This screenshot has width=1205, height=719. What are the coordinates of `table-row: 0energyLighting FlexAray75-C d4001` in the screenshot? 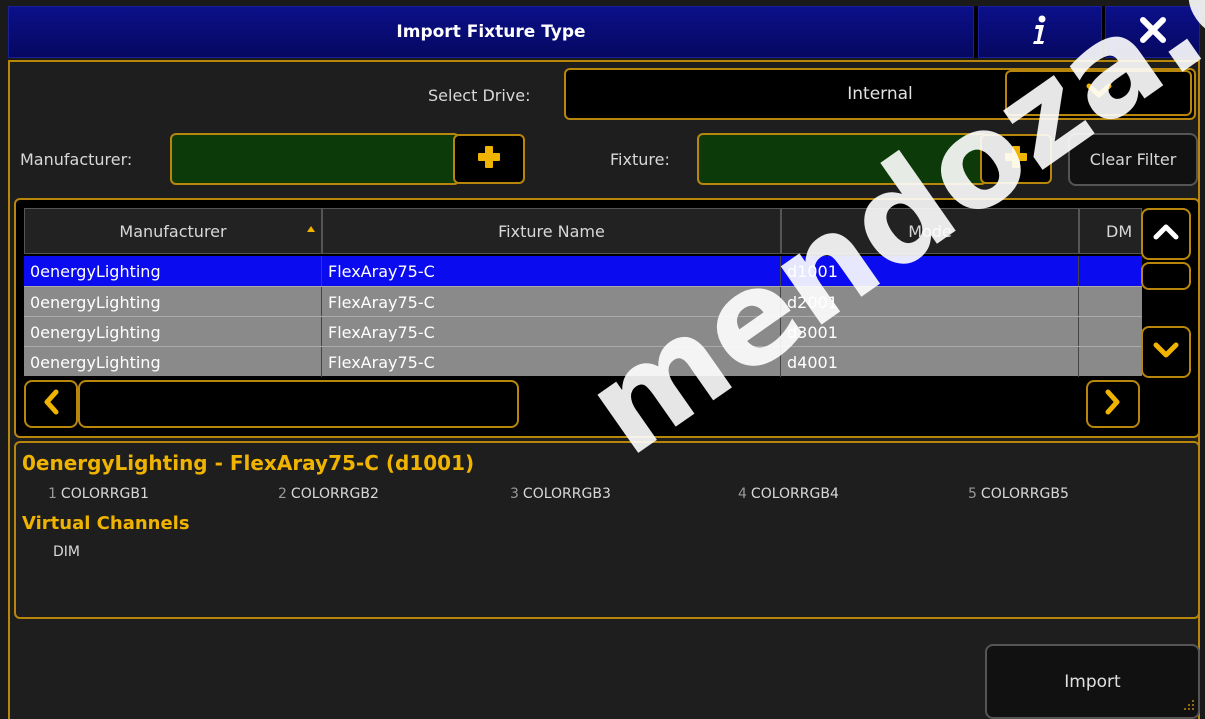 It's located at (583, 361).